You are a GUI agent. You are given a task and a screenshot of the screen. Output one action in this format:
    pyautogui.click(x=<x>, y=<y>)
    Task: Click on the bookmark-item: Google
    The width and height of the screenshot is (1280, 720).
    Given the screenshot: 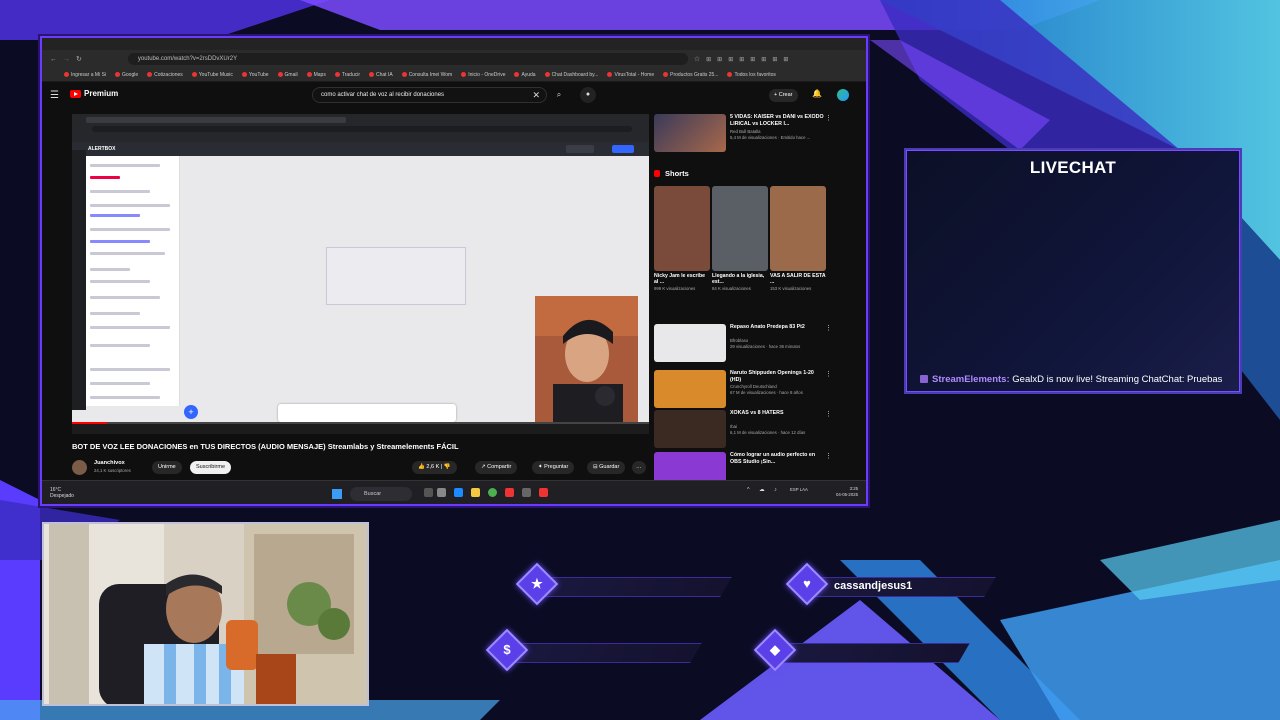 What is the action you would take?
    pyautogui.click(x=126, y=75)
    